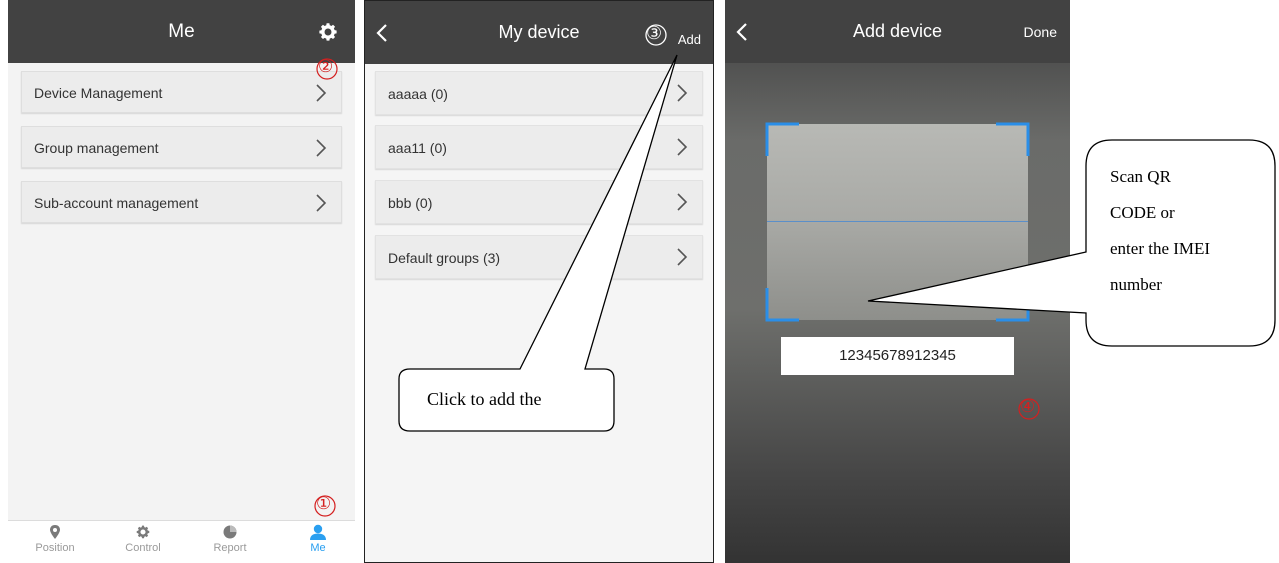  I want to click on scan-callout-line: enter the IMEI, so click(1160, 248).